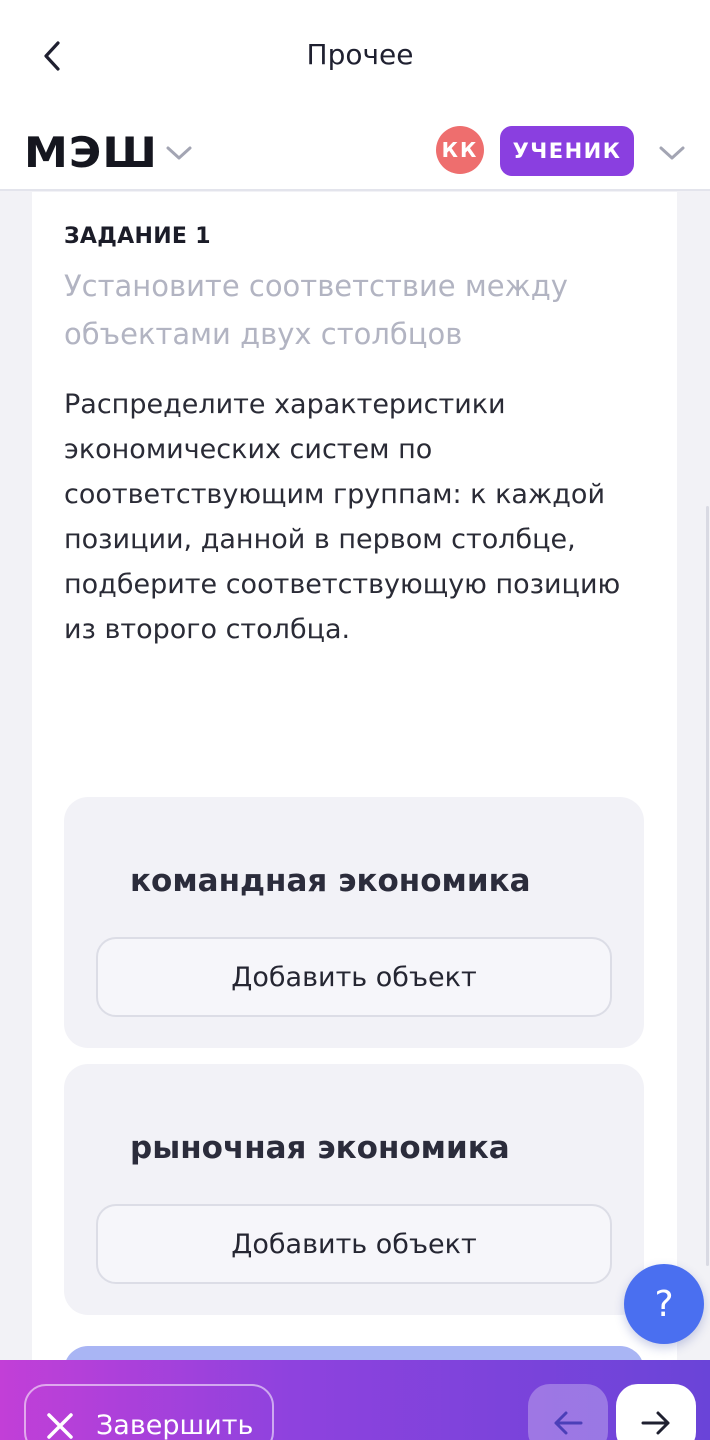 Image resolution: width=710 pixels, height=1440 pixels. What do you see at coordinates (137, 236) in the screenshot?
I see `task-label: ЗАДАНИЕ 1` at bounding box center [137, 236].